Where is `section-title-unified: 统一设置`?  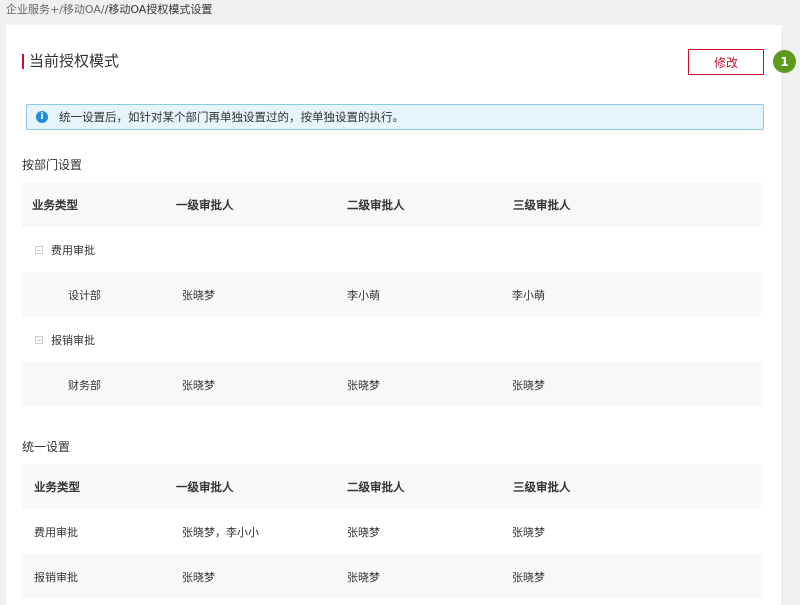 section-title-unified: 统一设置 is located at coordinates (46, 447).